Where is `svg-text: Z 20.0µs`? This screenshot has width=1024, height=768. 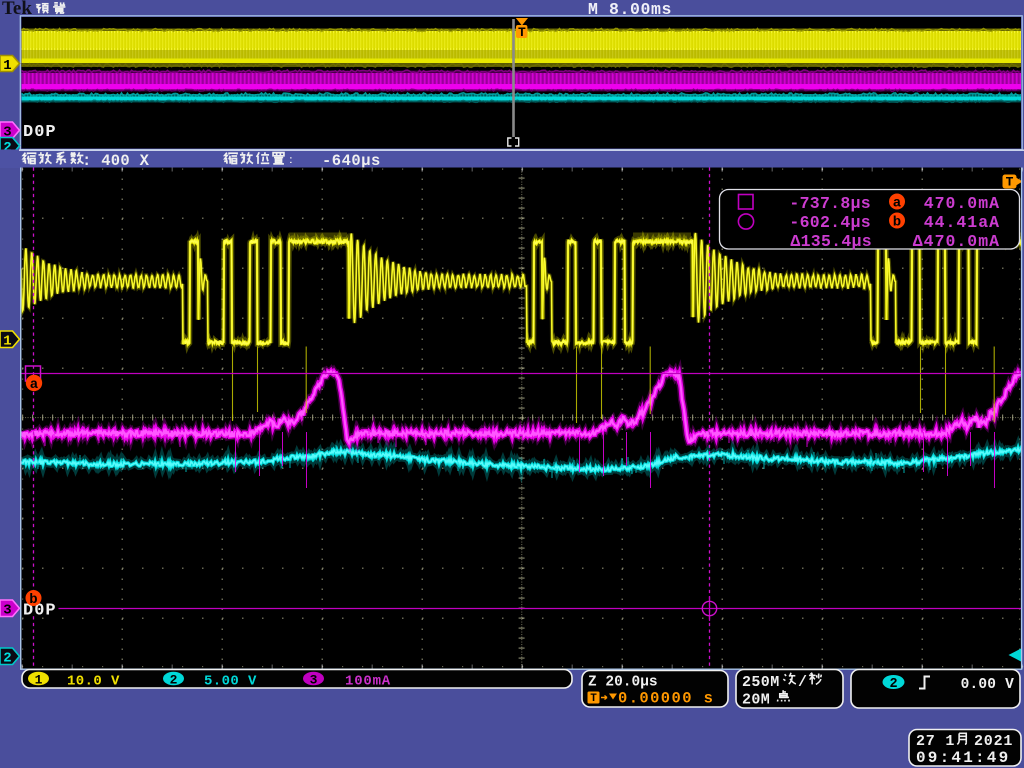
svg-text: Z 20.0µs is located at coordinates (623, 683).